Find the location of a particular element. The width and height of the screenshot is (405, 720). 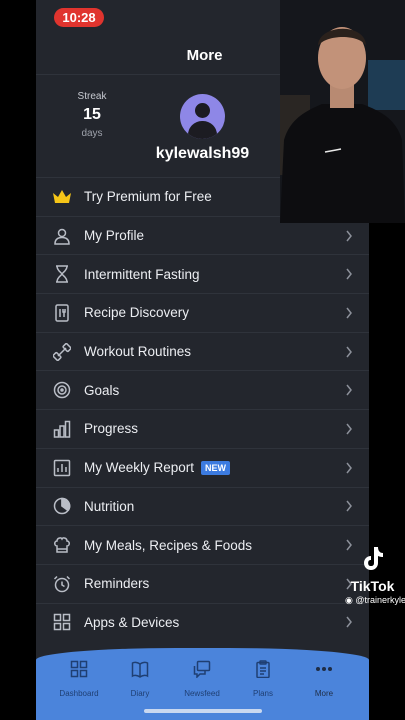

tab-label: Plans is located at coordinates (262, 693).